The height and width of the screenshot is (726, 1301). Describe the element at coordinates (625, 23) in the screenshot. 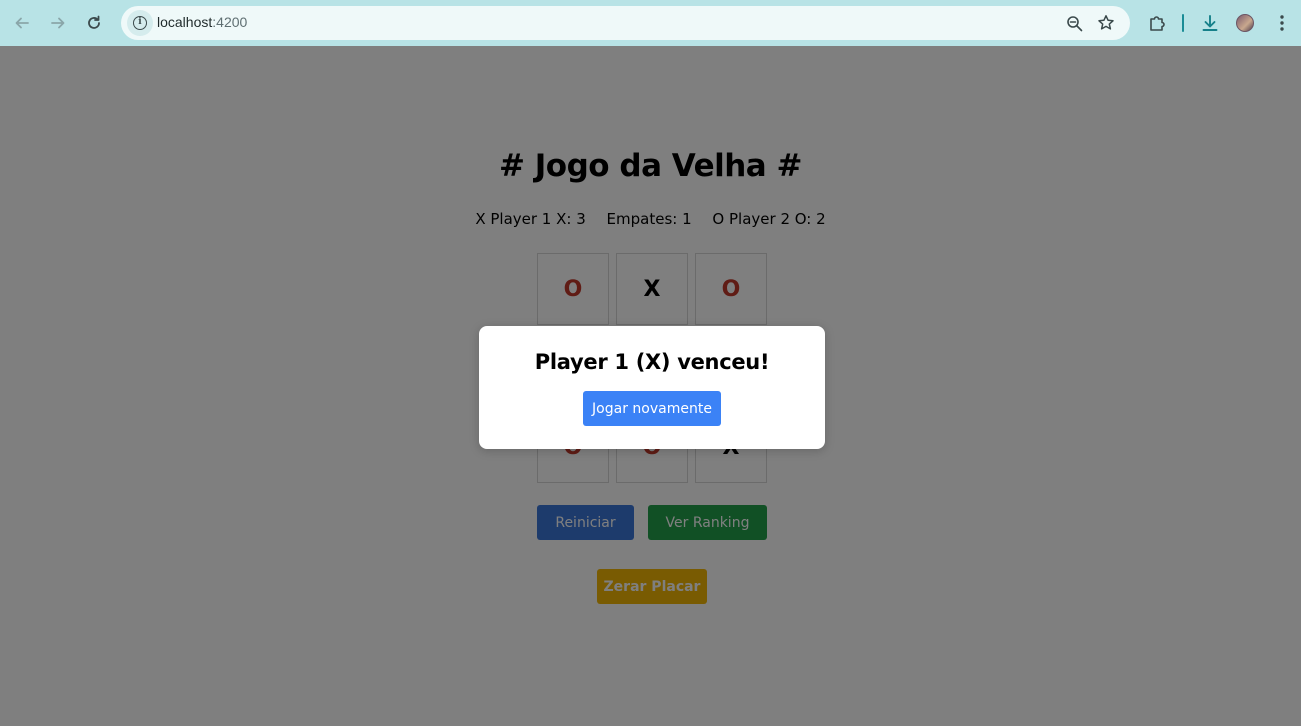

I see `address-bar: i localhost:4200` at that location.